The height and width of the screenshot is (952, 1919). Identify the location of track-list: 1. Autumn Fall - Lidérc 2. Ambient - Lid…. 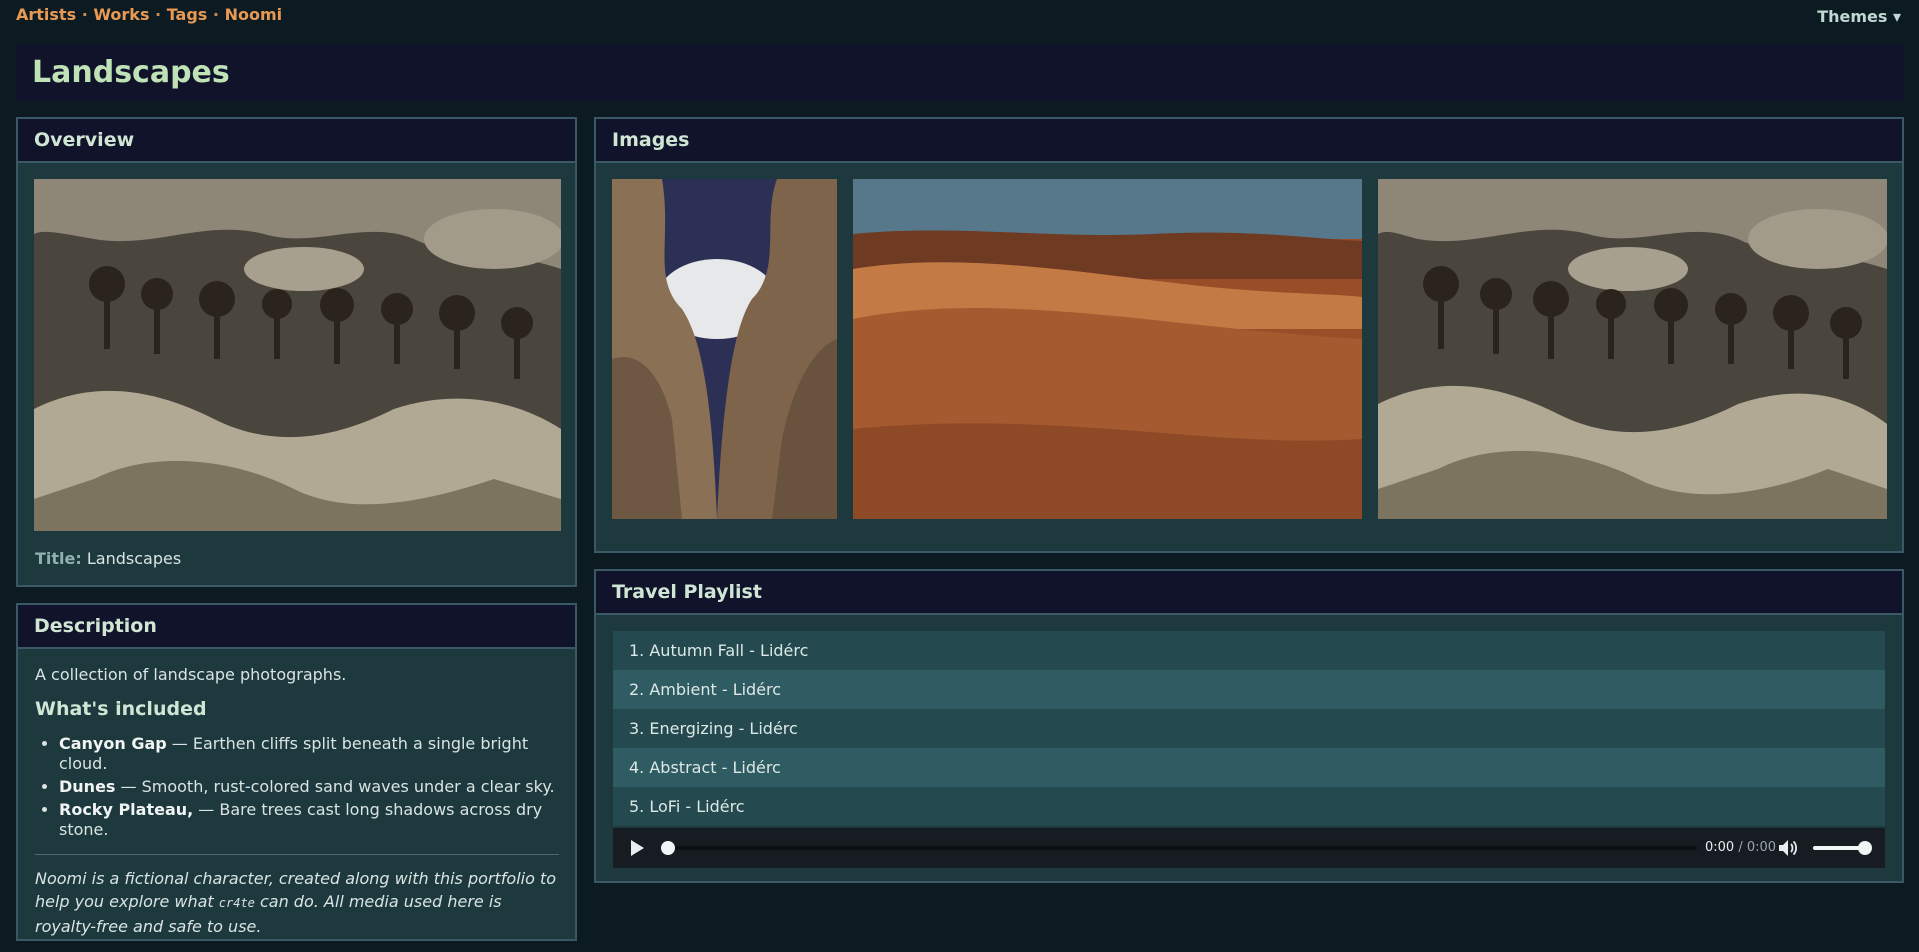
(1249, 728).